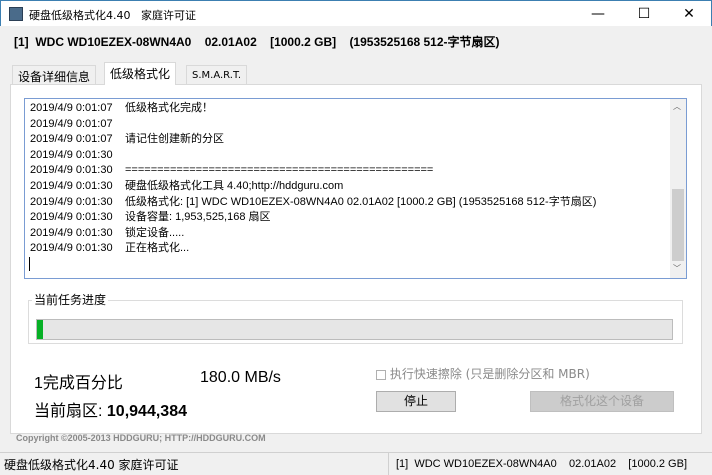 The width and height of the screenshot is (712, 475). I want to click on format-device-button: 格式化这个设备, so click(602, 401).